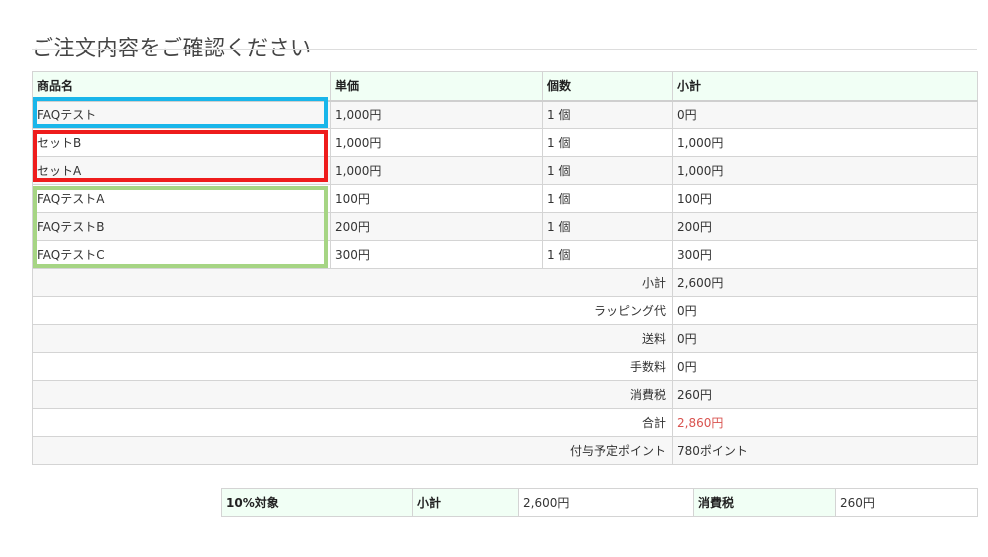 This screenshot has width=988, height=557. I want to click on order-table-header-row: 商品名 単価 個数 小計, so click(505, 86).